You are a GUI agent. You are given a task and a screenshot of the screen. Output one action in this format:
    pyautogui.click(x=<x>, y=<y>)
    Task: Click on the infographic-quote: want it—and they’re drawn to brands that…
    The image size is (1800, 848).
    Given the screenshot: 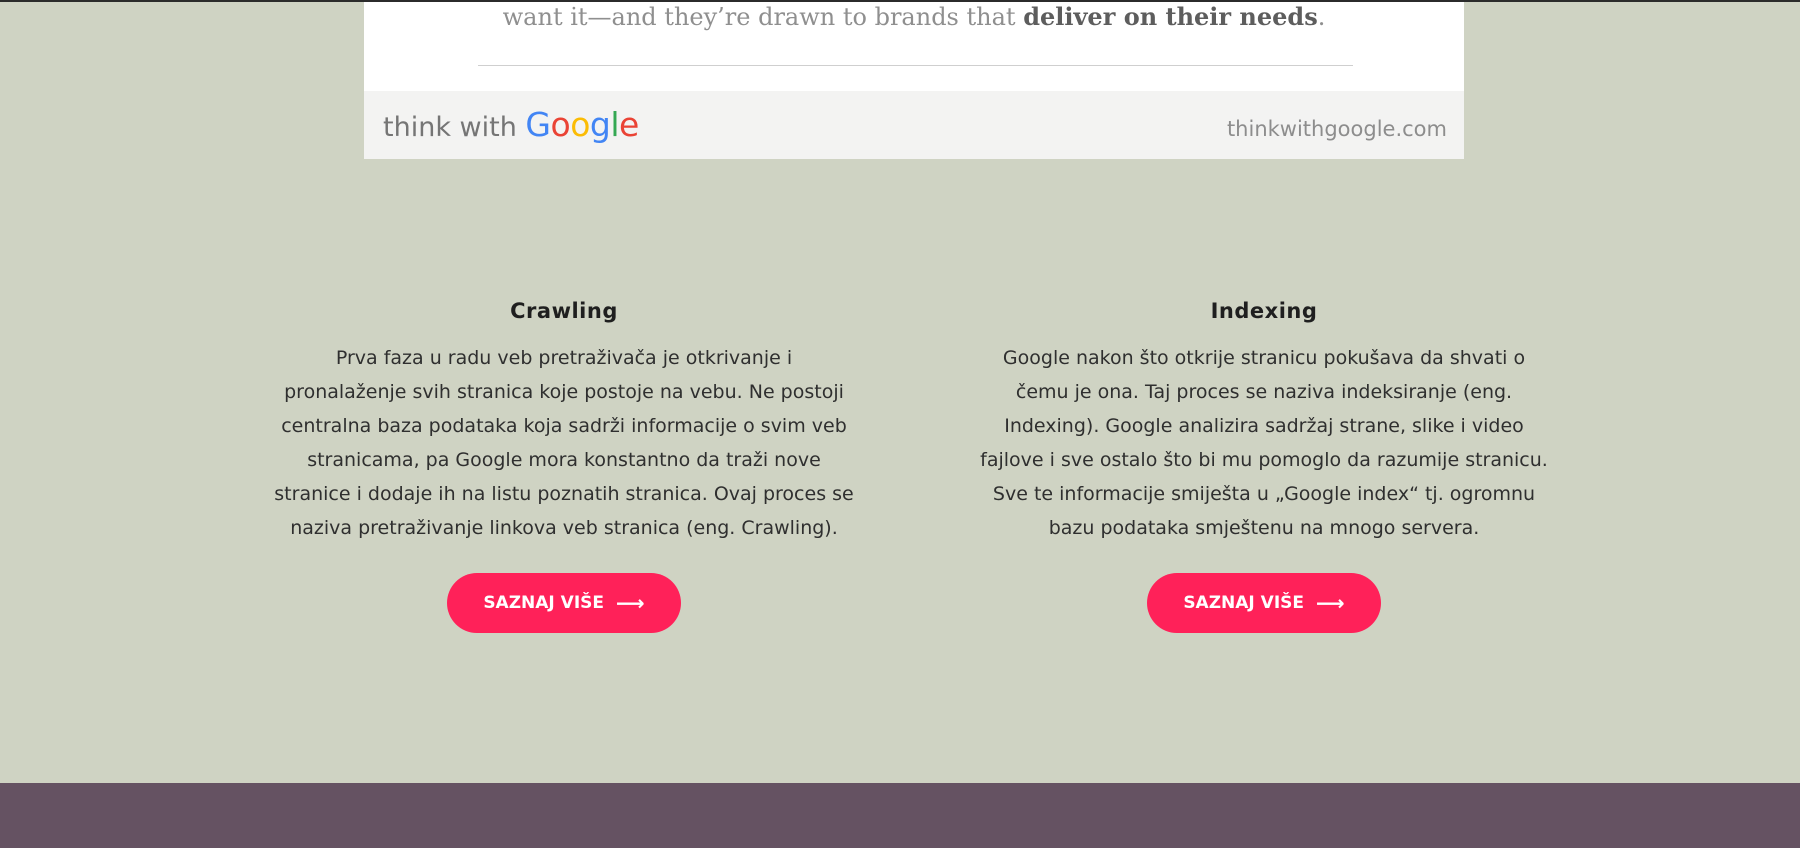 What is the action you would take?
    pyautogui.click(x=914, y=17)
    